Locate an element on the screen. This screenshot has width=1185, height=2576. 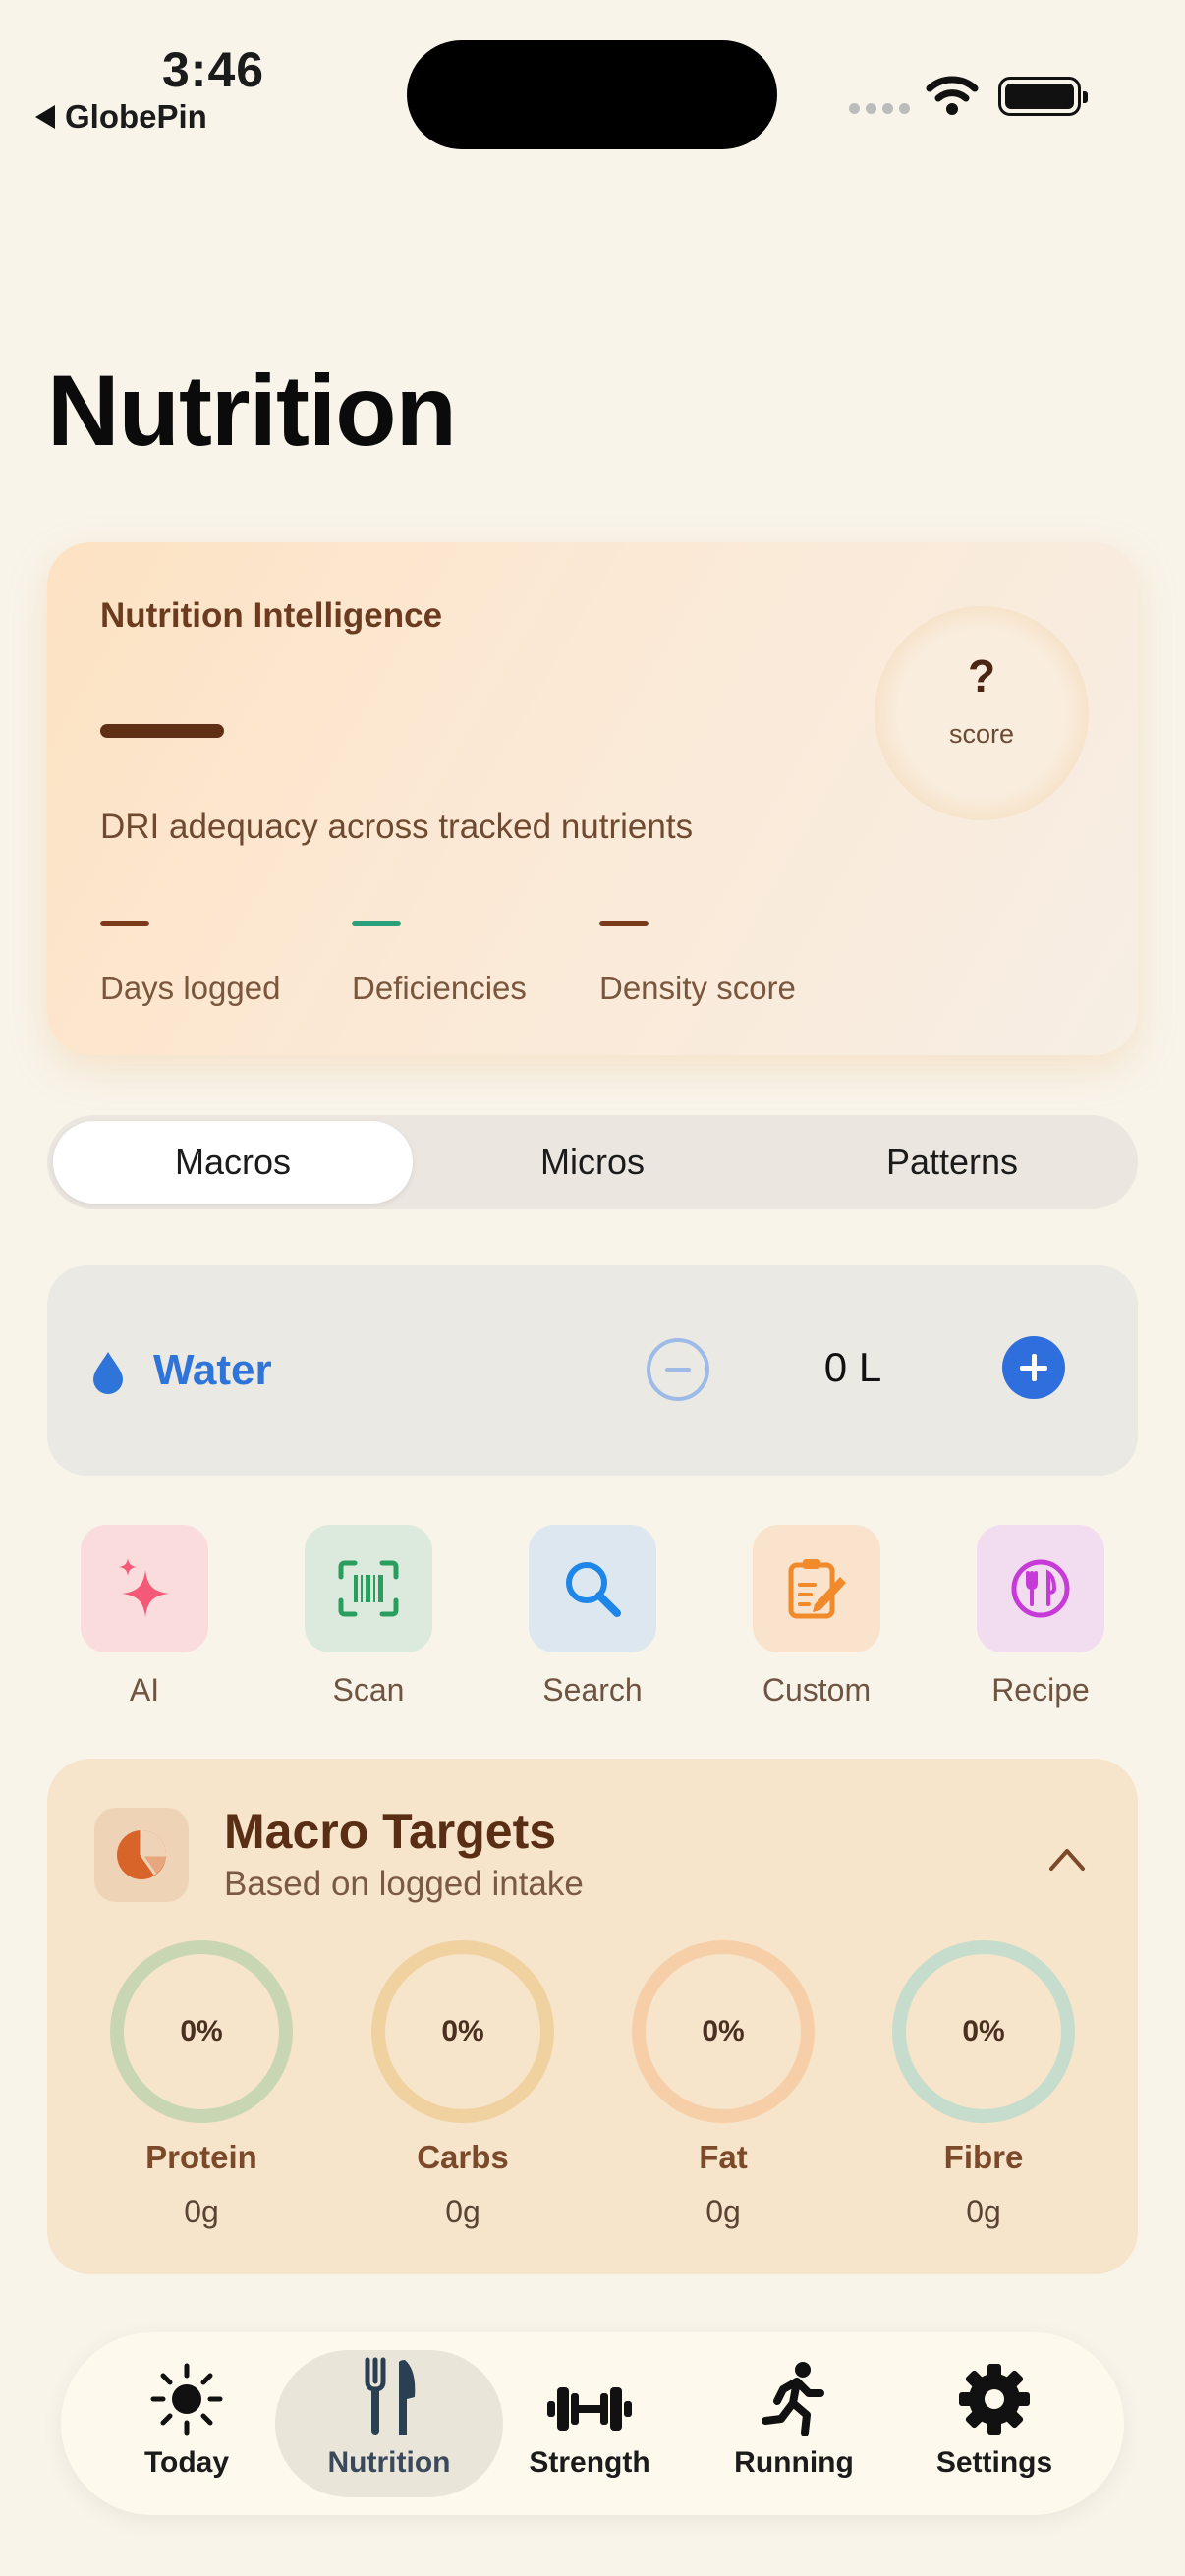
dynamic-island is located at coordinates (592, 94).